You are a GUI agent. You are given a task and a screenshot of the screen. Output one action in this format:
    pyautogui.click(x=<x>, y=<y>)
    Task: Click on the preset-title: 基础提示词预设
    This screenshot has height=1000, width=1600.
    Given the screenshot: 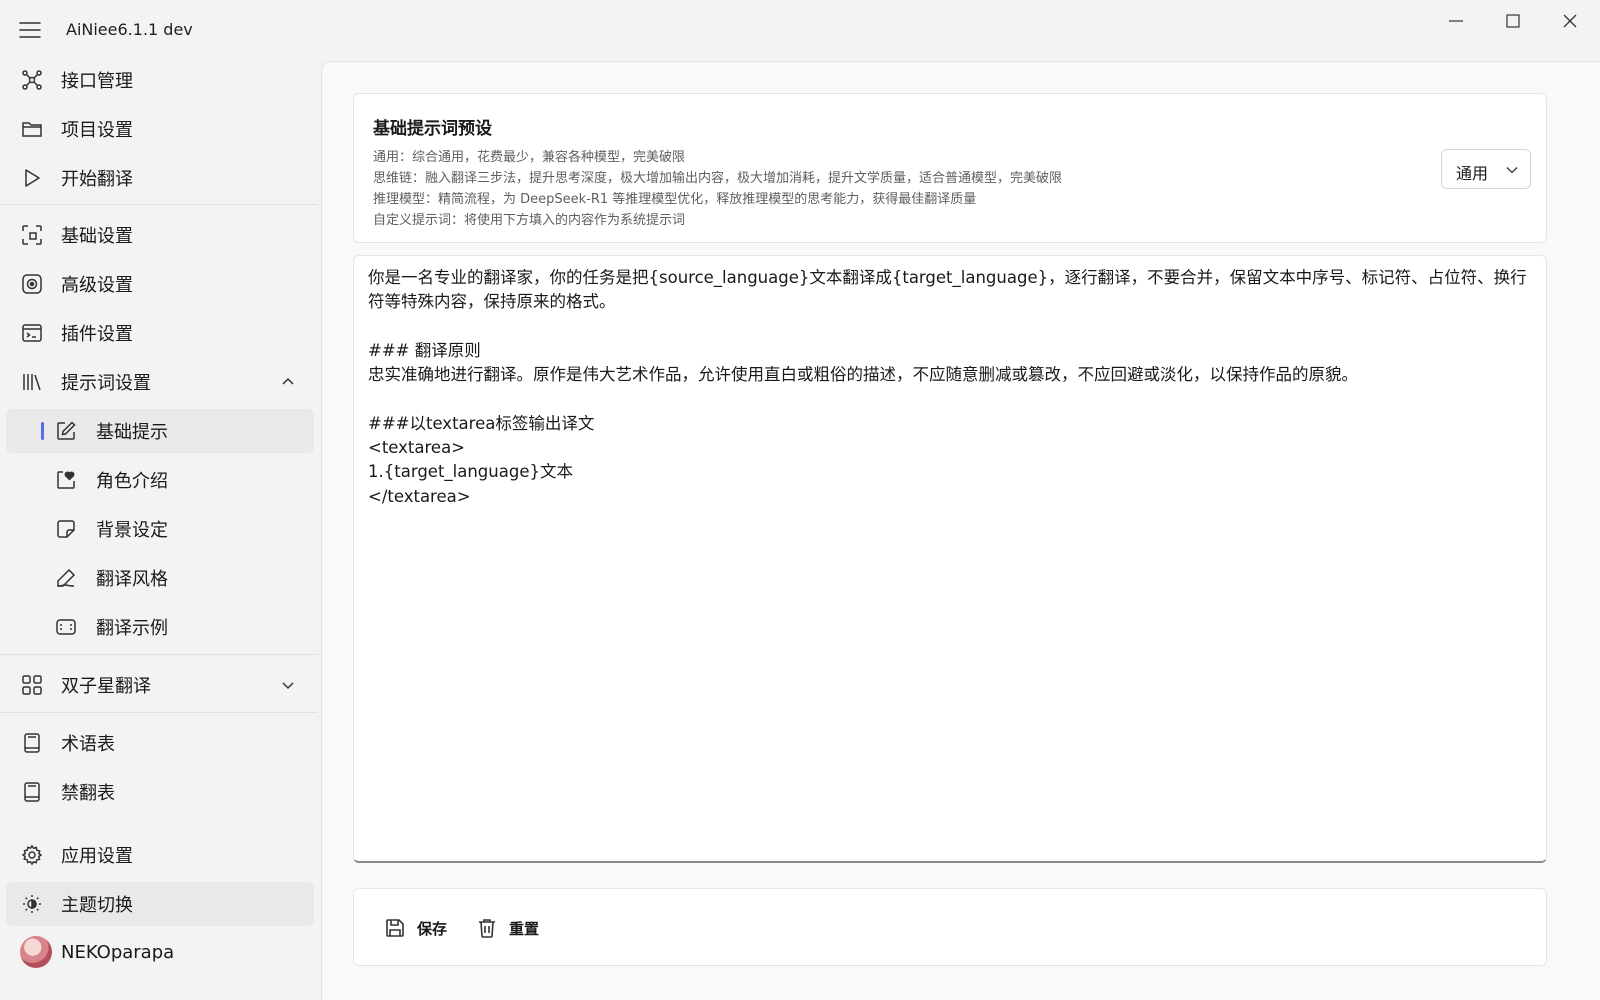 What is the action you would take?
    pyautogui.click(x=432, y=129)
    